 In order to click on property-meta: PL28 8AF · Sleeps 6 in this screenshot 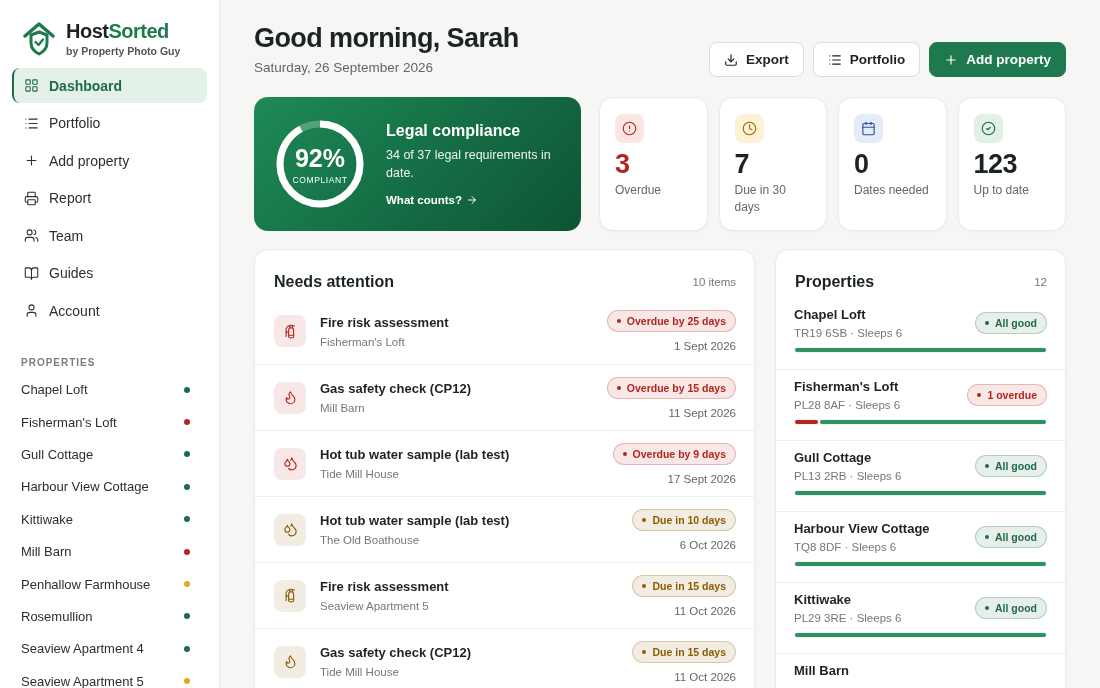, I will do `click(847, 405)`.